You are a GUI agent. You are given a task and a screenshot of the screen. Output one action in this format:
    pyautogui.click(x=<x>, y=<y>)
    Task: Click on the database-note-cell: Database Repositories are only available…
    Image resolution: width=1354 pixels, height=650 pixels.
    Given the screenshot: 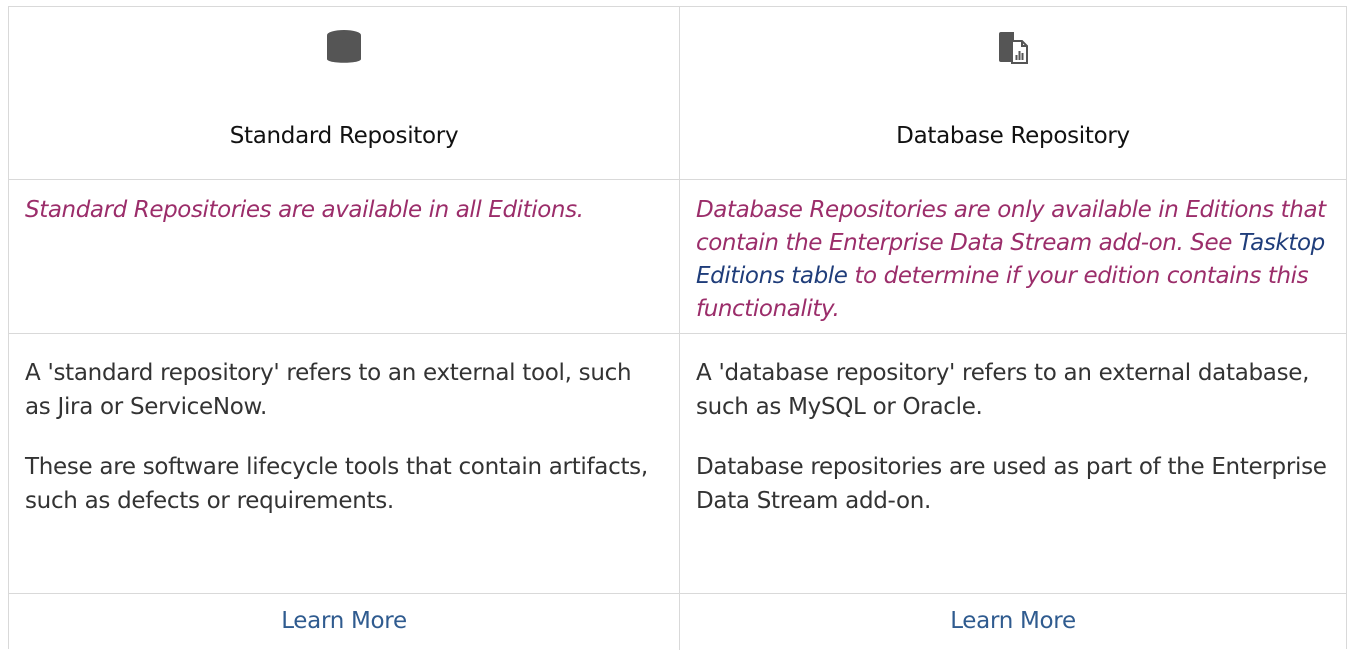 What is the action you would take?
    pyautogui.click(x=1013, y=256)
    